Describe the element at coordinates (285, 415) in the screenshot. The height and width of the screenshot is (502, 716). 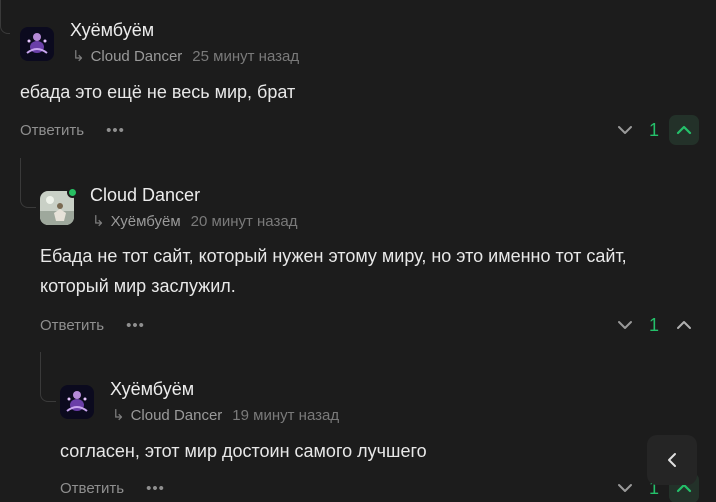
I see `timestamp: 19 минут назад` at that location.